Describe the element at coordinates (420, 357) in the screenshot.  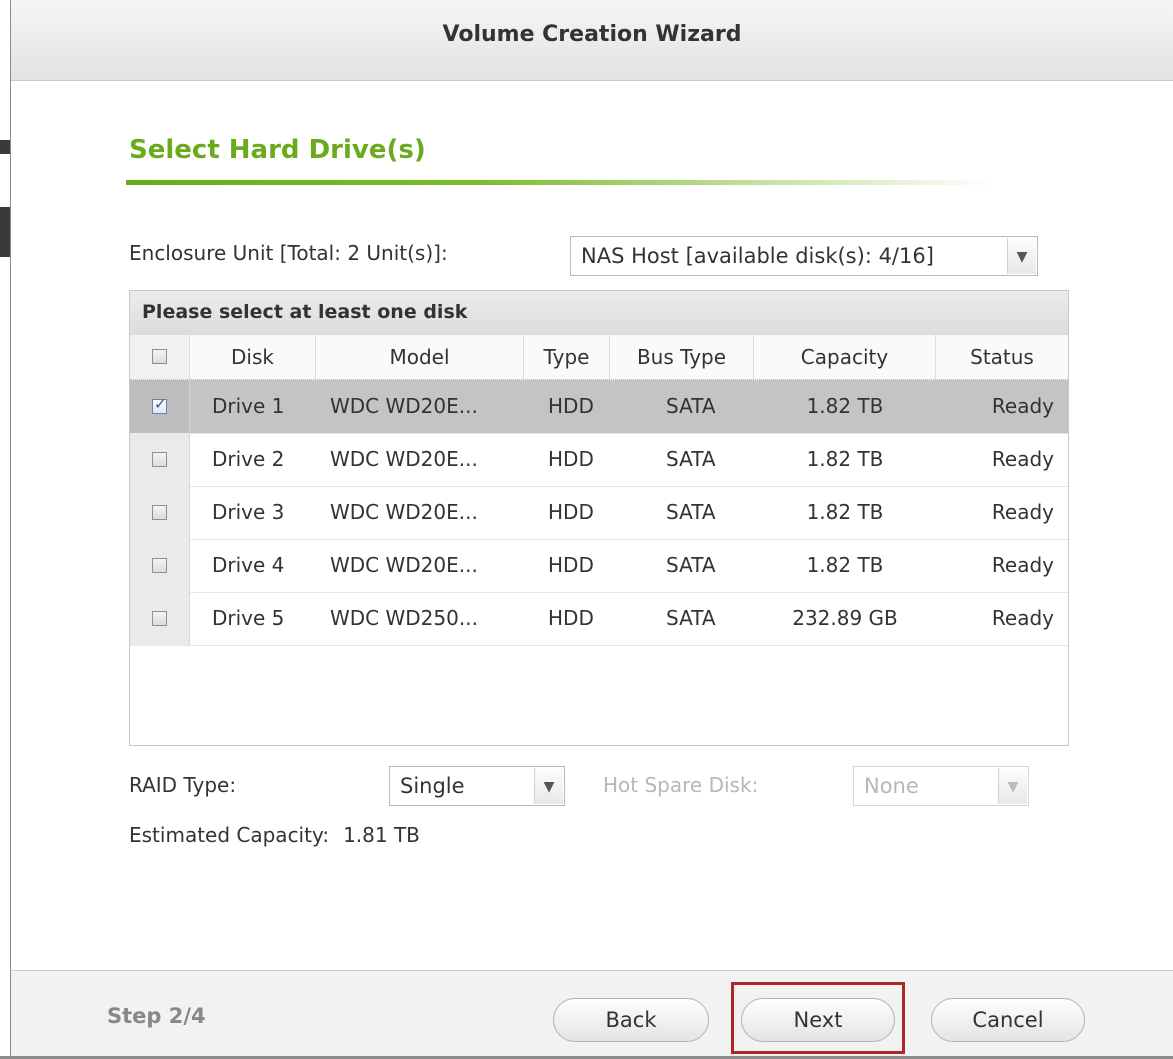
I see `header-model: Model` at that location.